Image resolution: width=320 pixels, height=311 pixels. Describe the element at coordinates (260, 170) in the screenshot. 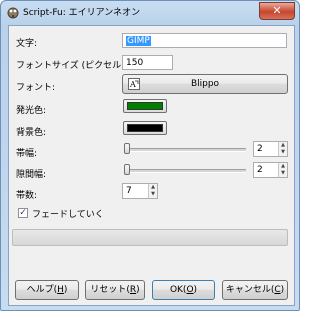

I see `gap-width-value: 2` at that location.